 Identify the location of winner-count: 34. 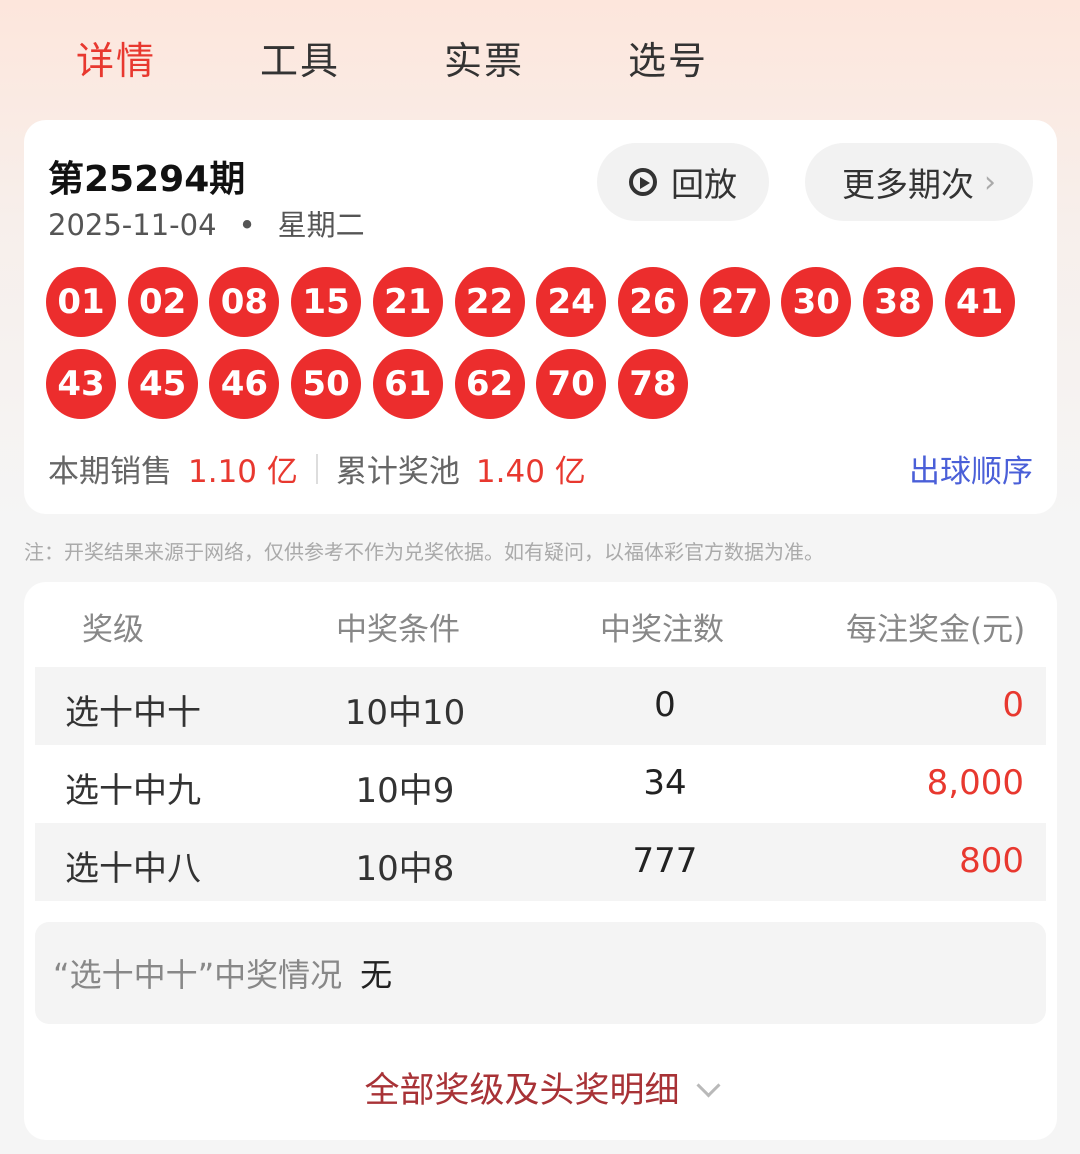
(665, 783).